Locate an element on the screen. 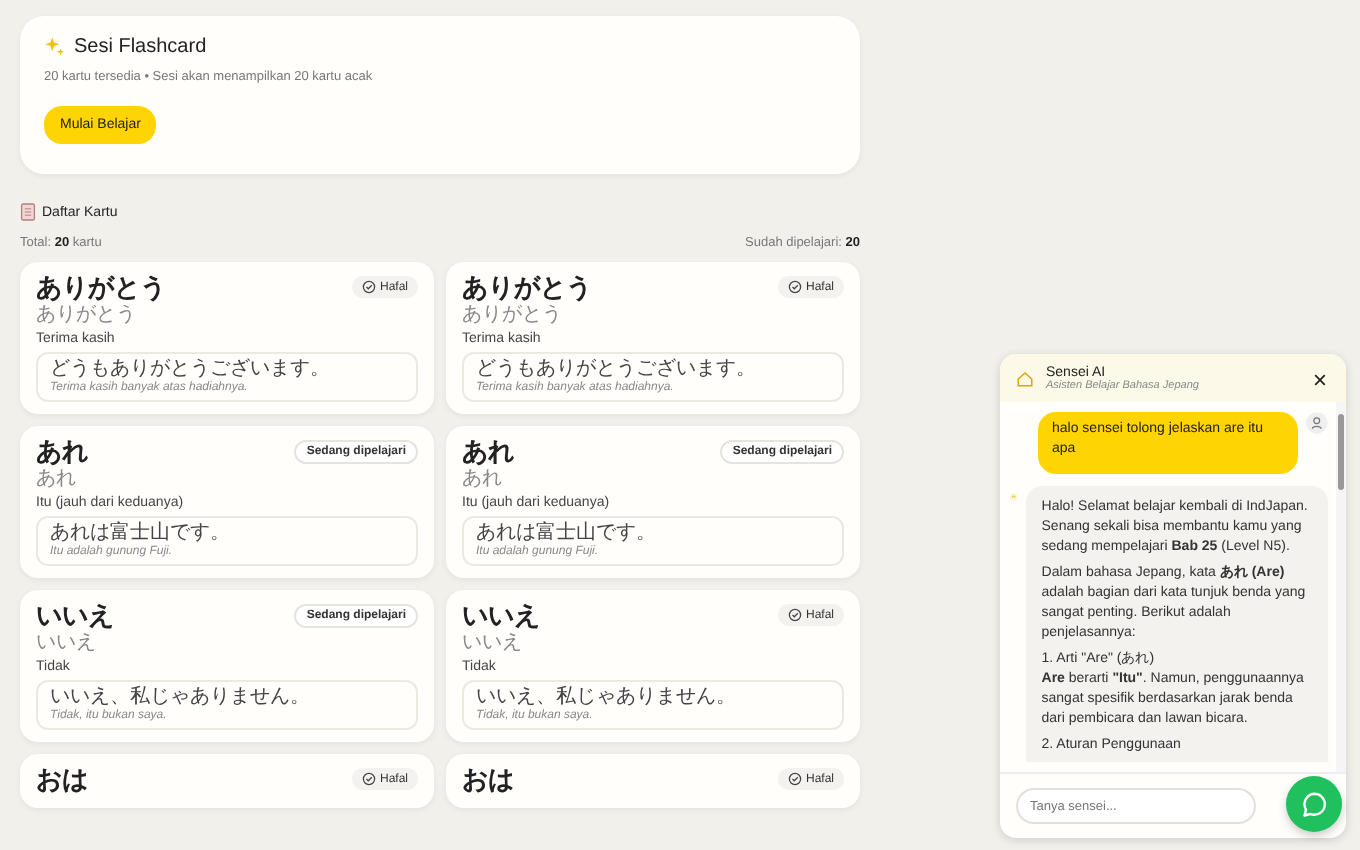 The image size is (1360, 850). close-button is located at coordinates (1320, 379).